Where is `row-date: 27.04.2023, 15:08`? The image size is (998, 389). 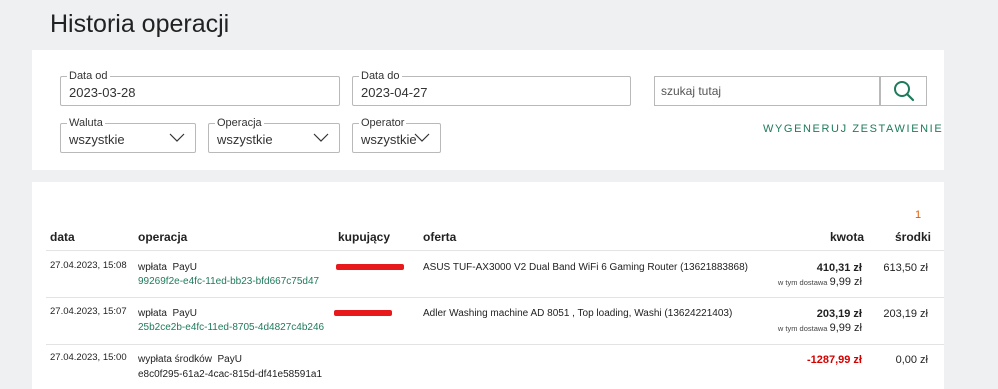 row-date: 27.04.2023, 15:08 is located at coordinates (88, 265).